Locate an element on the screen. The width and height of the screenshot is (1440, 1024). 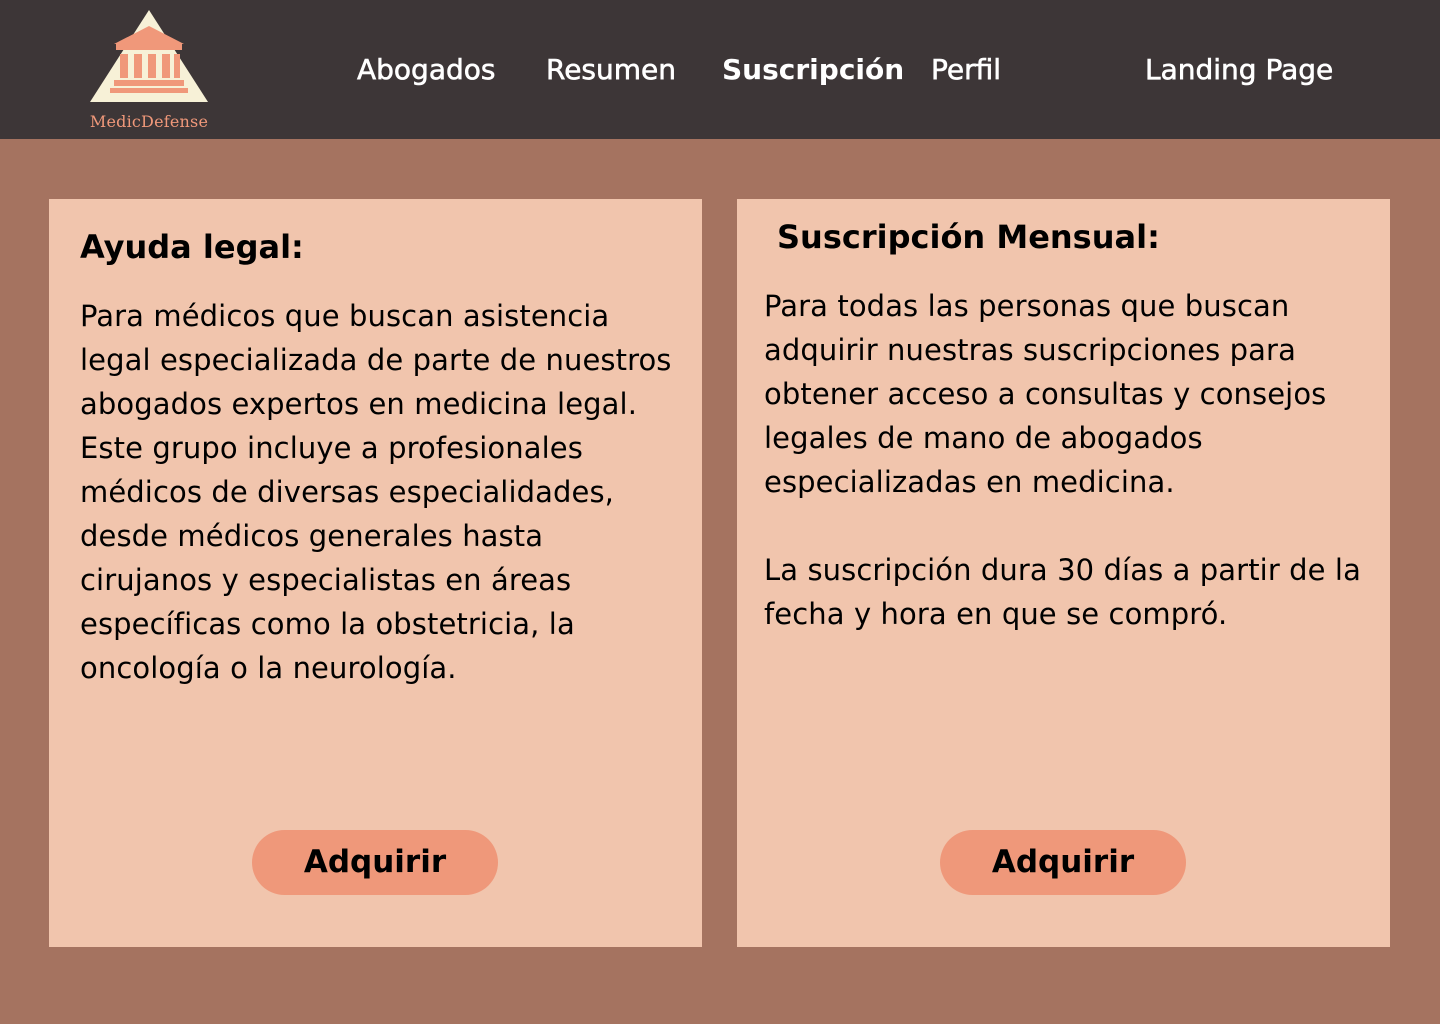
brand-logo: MedicDefense is located at coordinates (149, 72).